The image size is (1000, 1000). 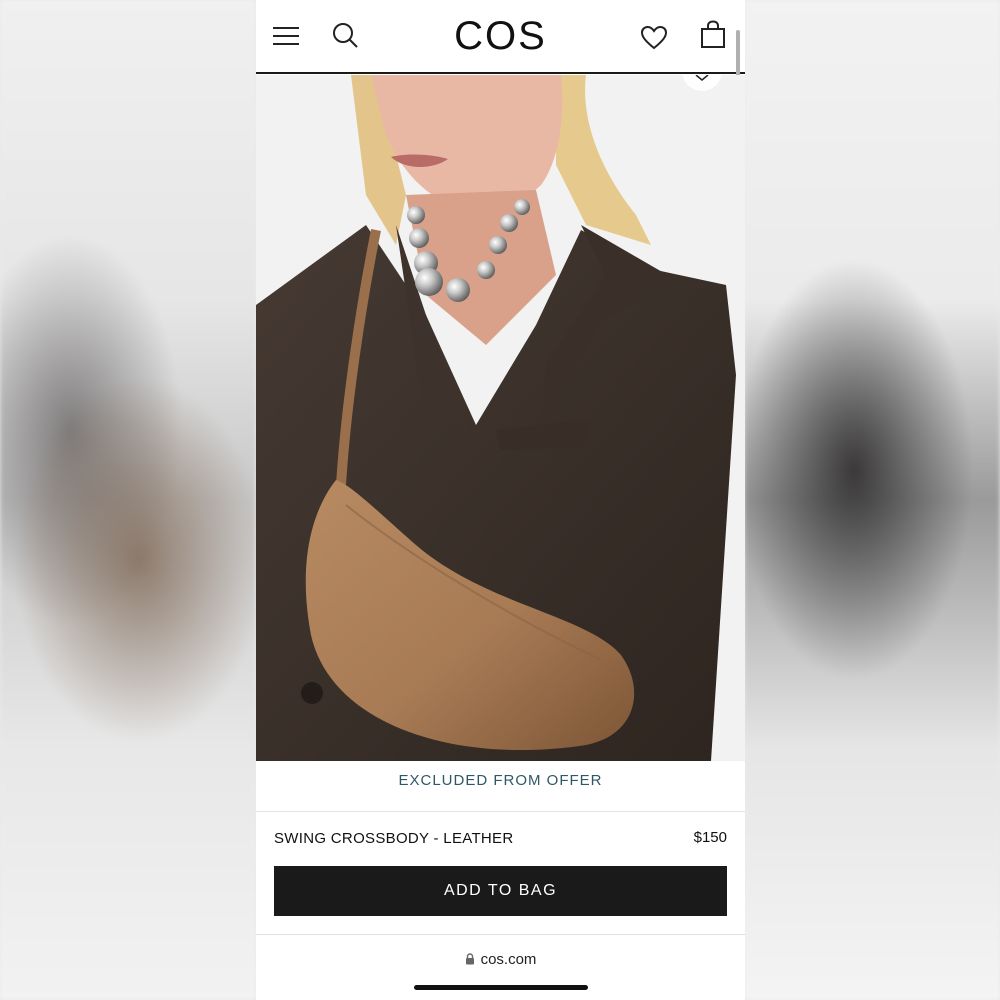 I want to click on top-navigation-bar: COS, so click(x=500, y=37).